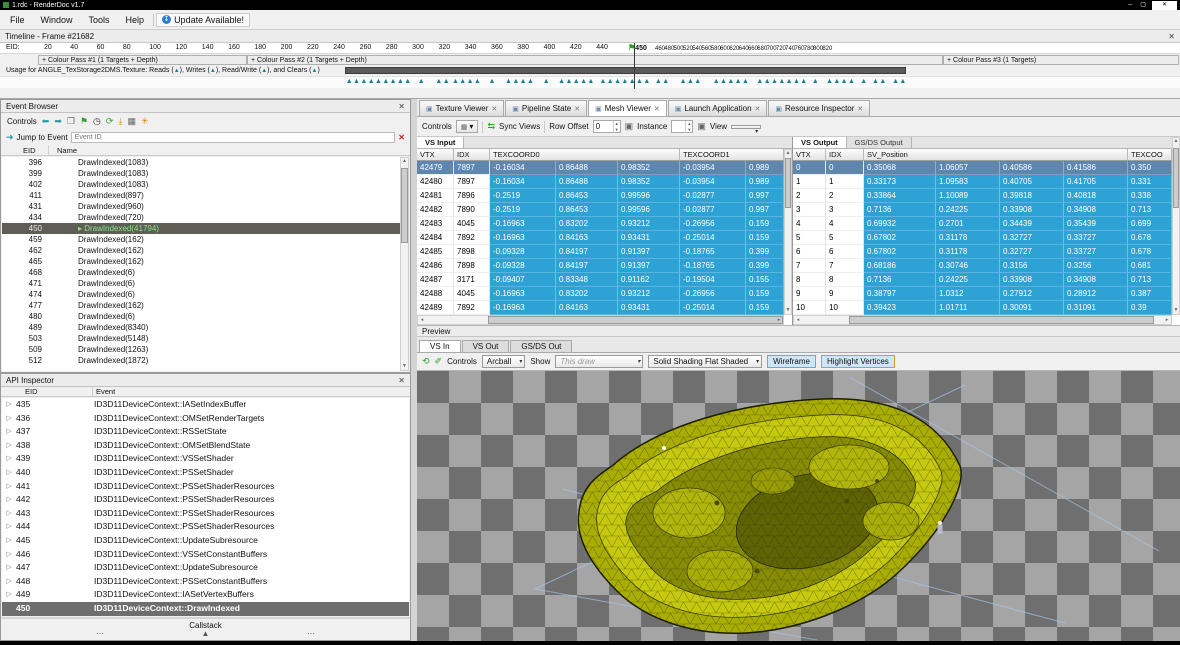  I want to click on event-row: 471 DrawIndexed(6), so click(201, 283).